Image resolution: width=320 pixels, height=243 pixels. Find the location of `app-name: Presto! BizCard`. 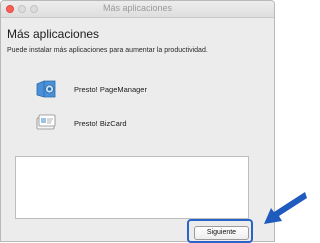

app-name: Presto! BizCard is located at coordinates (100, 123).